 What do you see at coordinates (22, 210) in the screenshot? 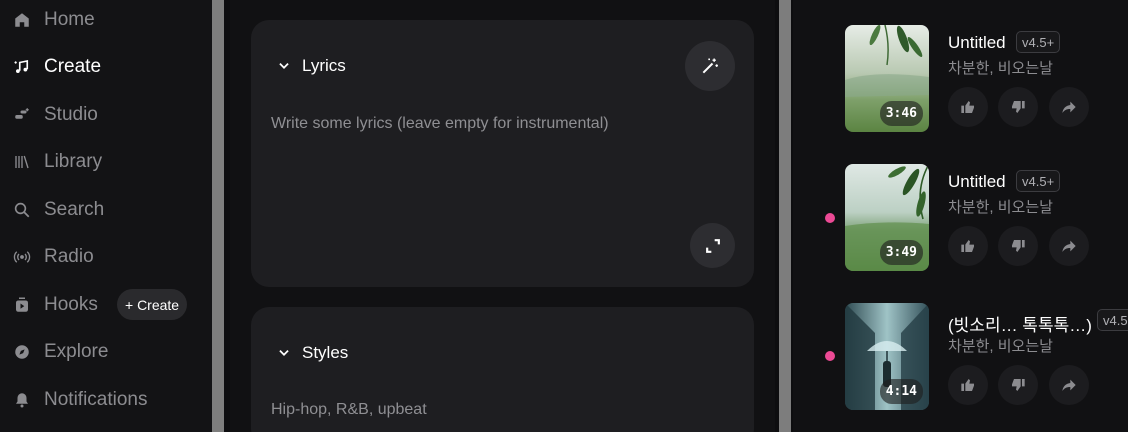
I see `search-icon` at bounding box center [22, 210].